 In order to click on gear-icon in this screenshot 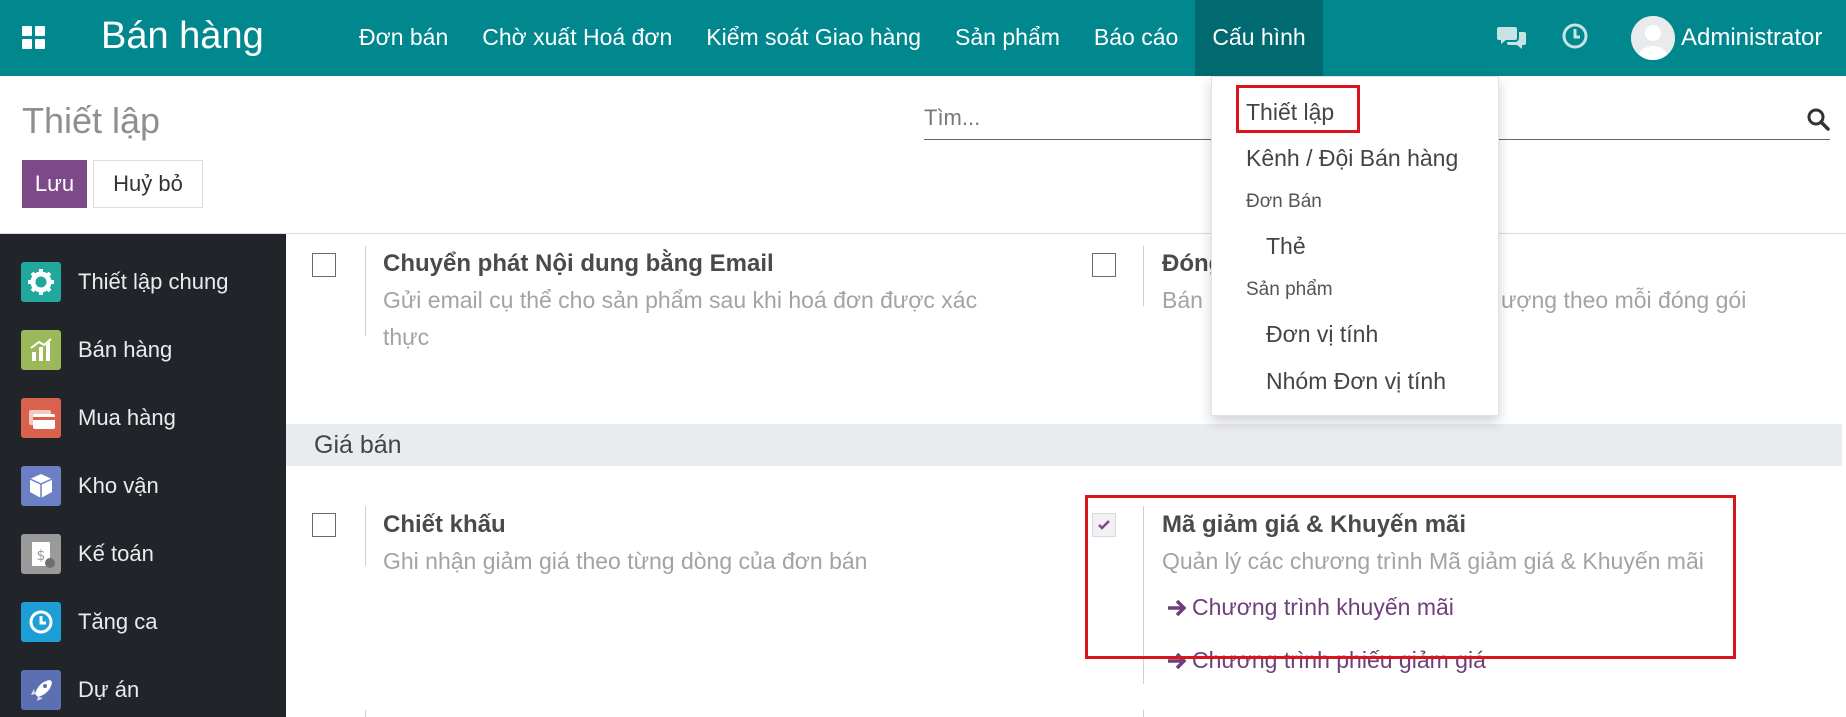, I will do `click(41, 282)`.